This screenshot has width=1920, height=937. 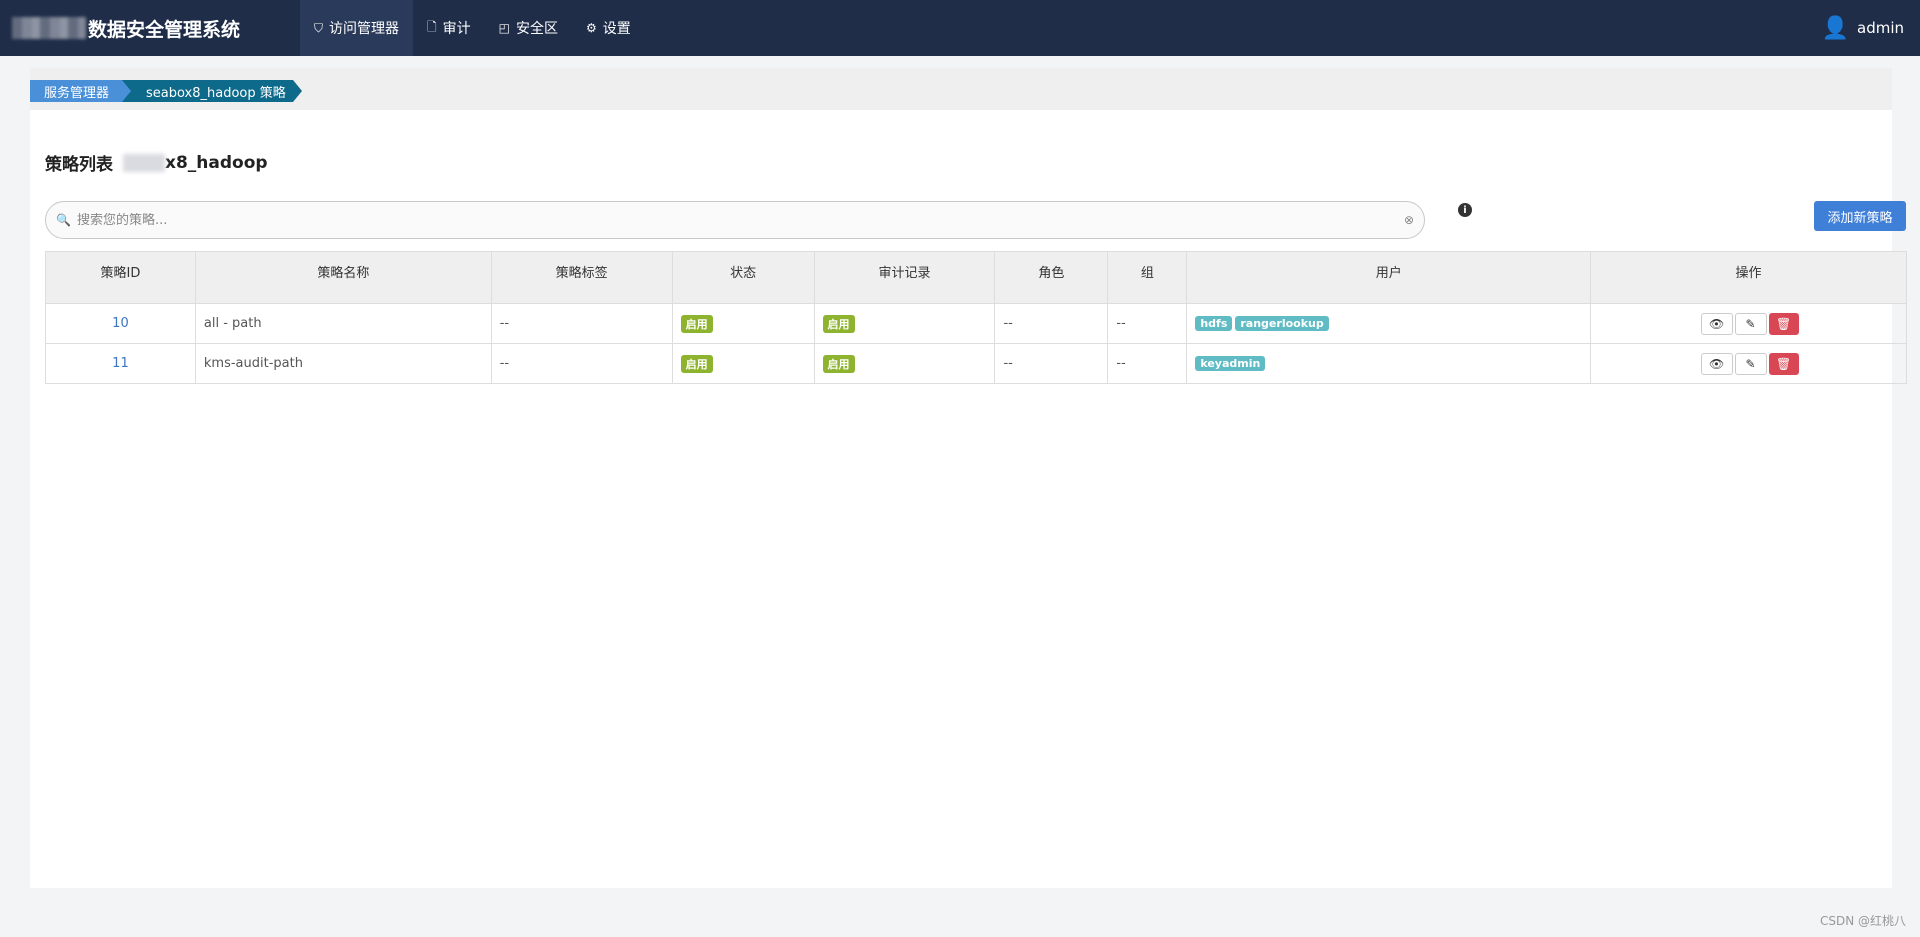 What do you see at coordinates (120, 323) in the screenshot?
I see `policy-id-link: 10` at bounding box center [120, 323].